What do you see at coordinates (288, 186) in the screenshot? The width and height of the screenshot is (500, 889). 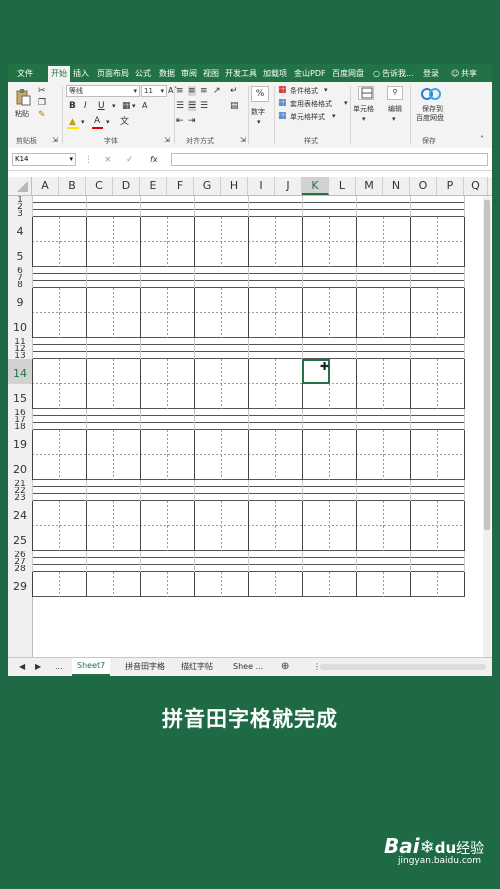 I see `column-header-j: J` at bounding box center [288, 186].